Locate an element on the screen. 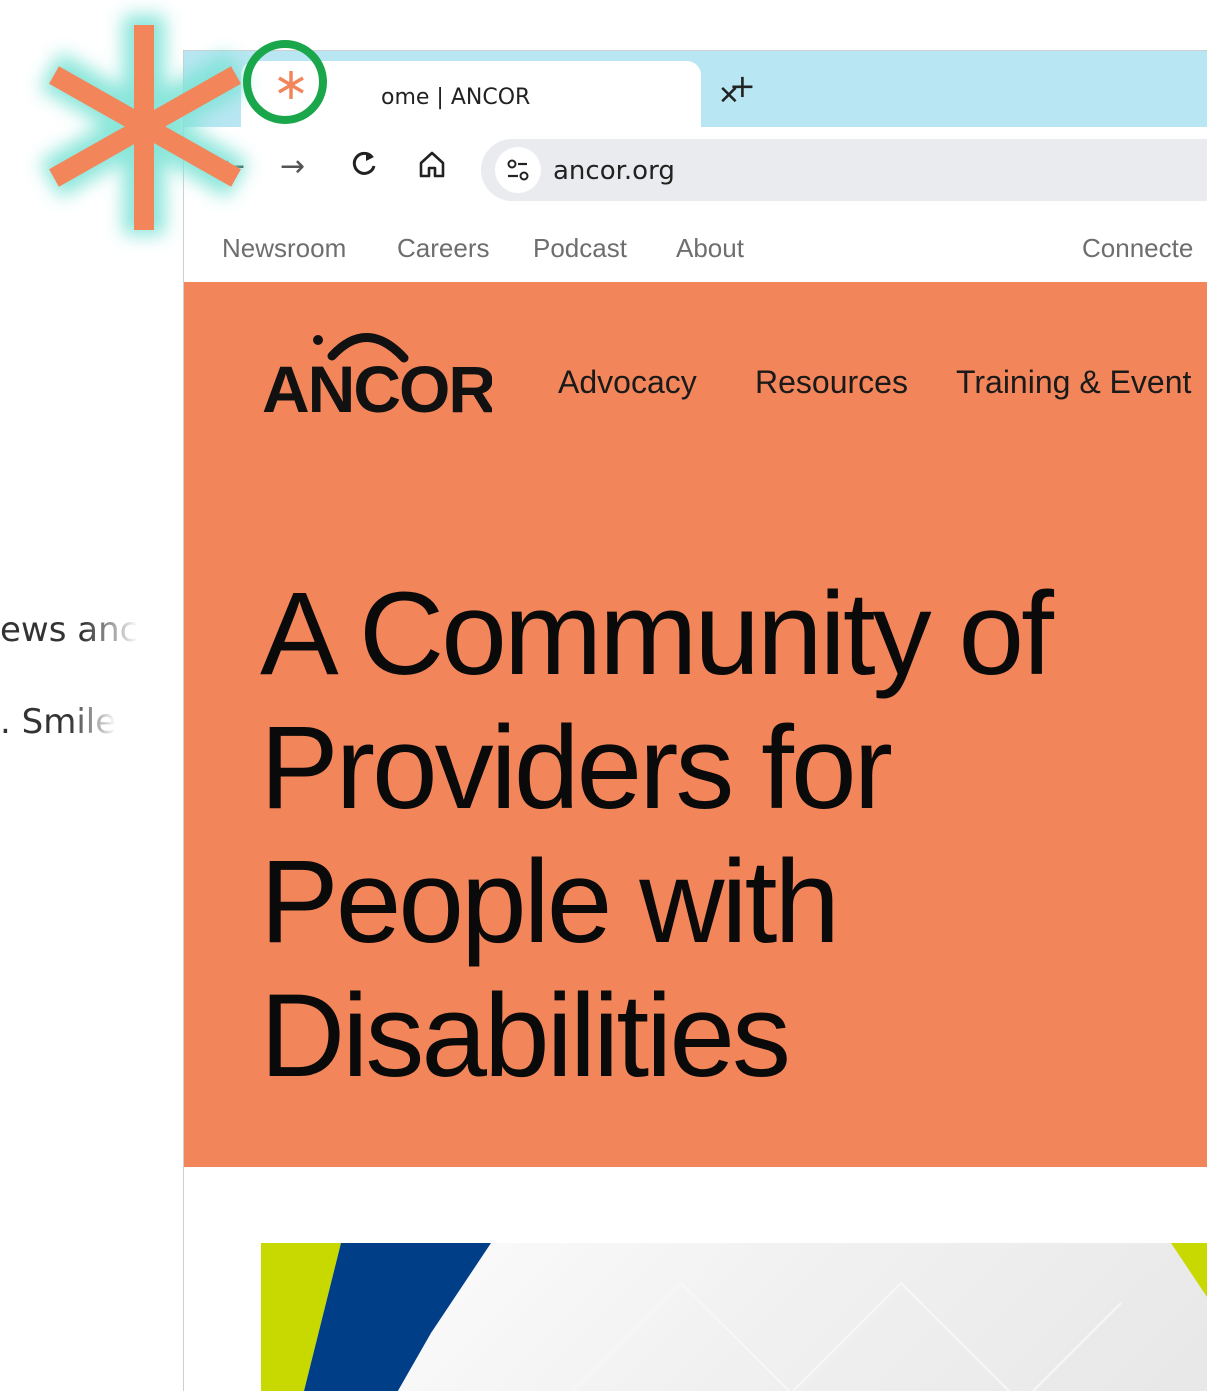  asterisk-icon is located at coordinates (145, 140).